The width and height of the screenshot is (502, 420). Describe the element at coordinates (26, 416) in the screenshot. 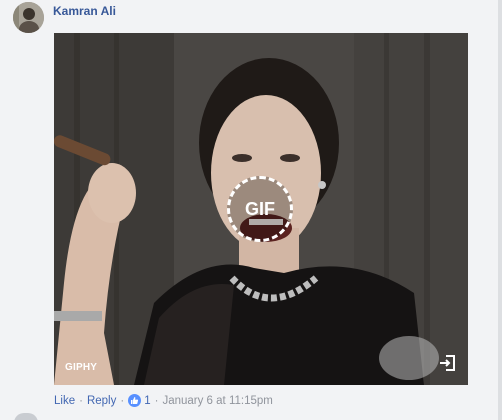

I see `next-avatar-partial` at that location.